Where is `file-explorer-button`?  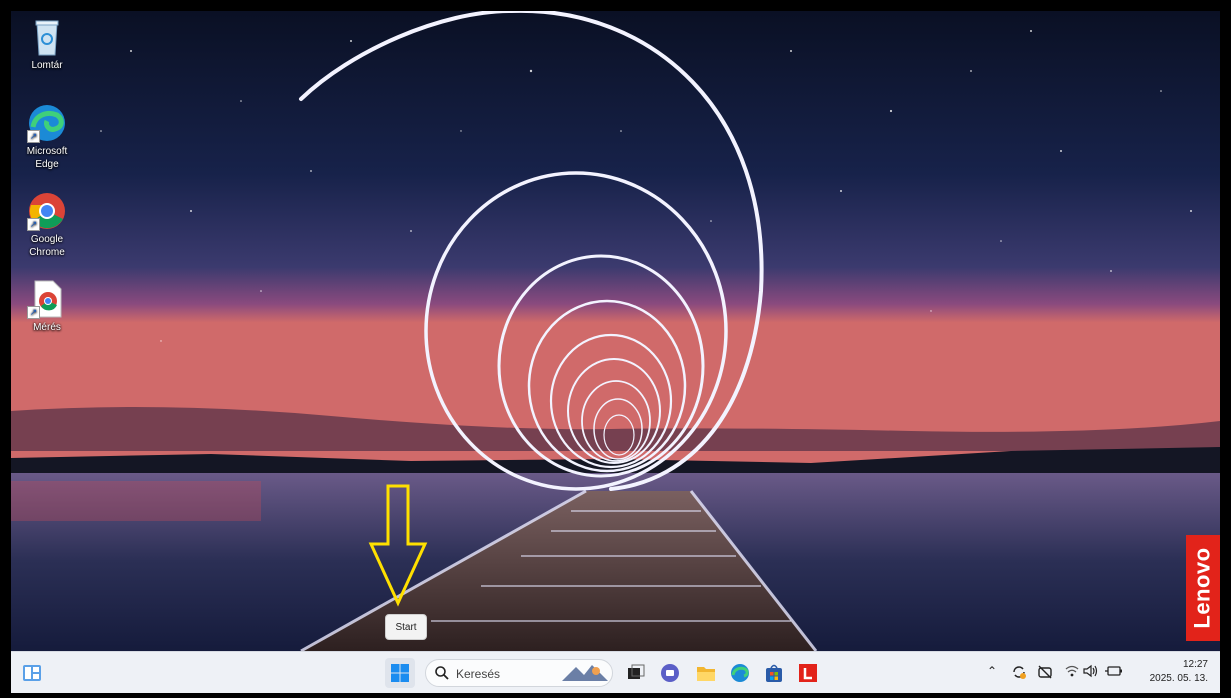
file-explorer-button is located at coordinates (706, 673).